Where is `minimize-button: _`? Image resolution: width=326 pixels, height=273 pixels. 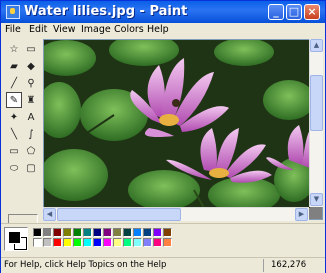
minimize-button: _ is located at coordinates (276, 12).